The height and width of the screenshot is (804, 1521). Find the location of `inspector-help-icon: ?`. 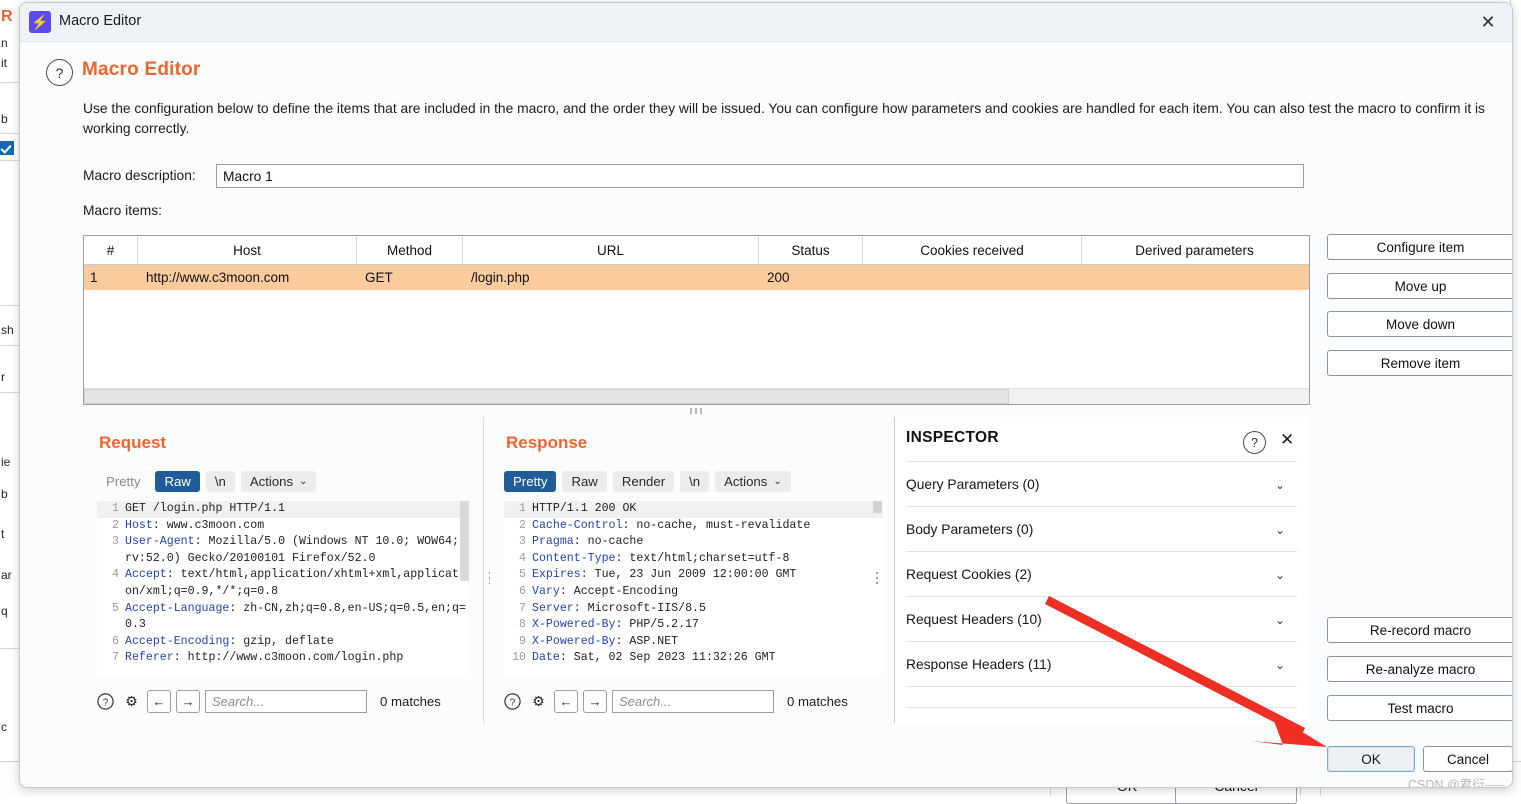

inspector-help-icon: ? is located at coordinates (1254, 442).